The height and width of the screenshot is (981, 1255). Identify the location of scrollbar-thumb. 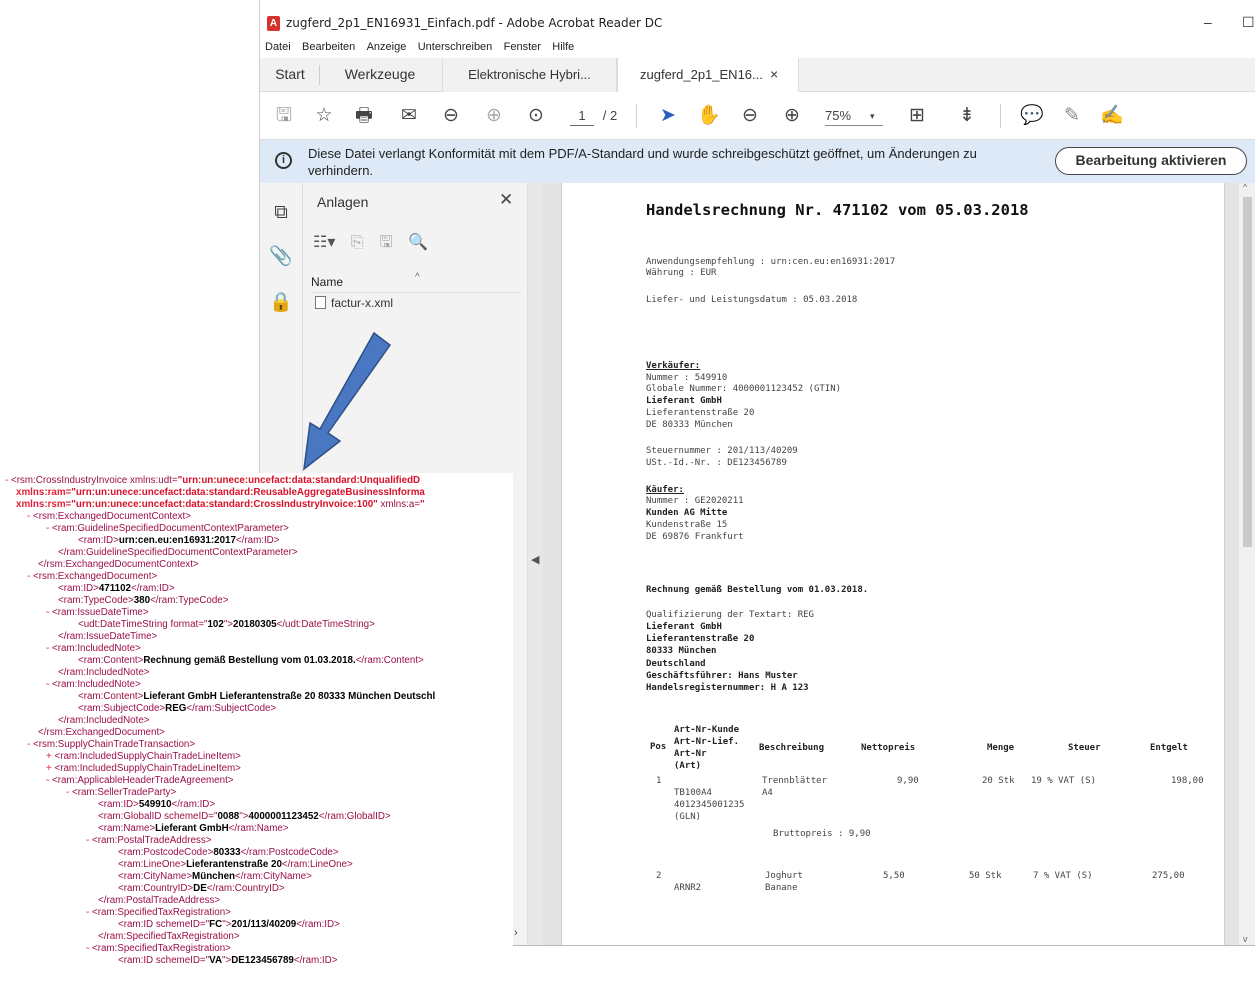
(1247, 372).